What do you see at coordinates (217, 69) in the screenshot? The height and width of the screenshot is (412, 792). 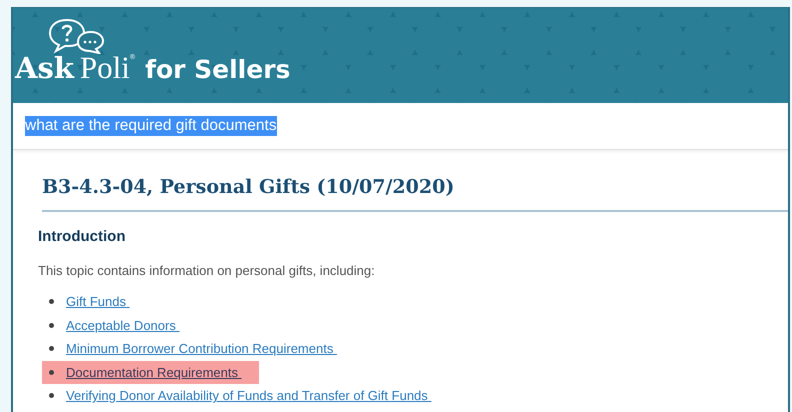 I see `header-subtitle: for Sellers` at bounding box center [217, 69].